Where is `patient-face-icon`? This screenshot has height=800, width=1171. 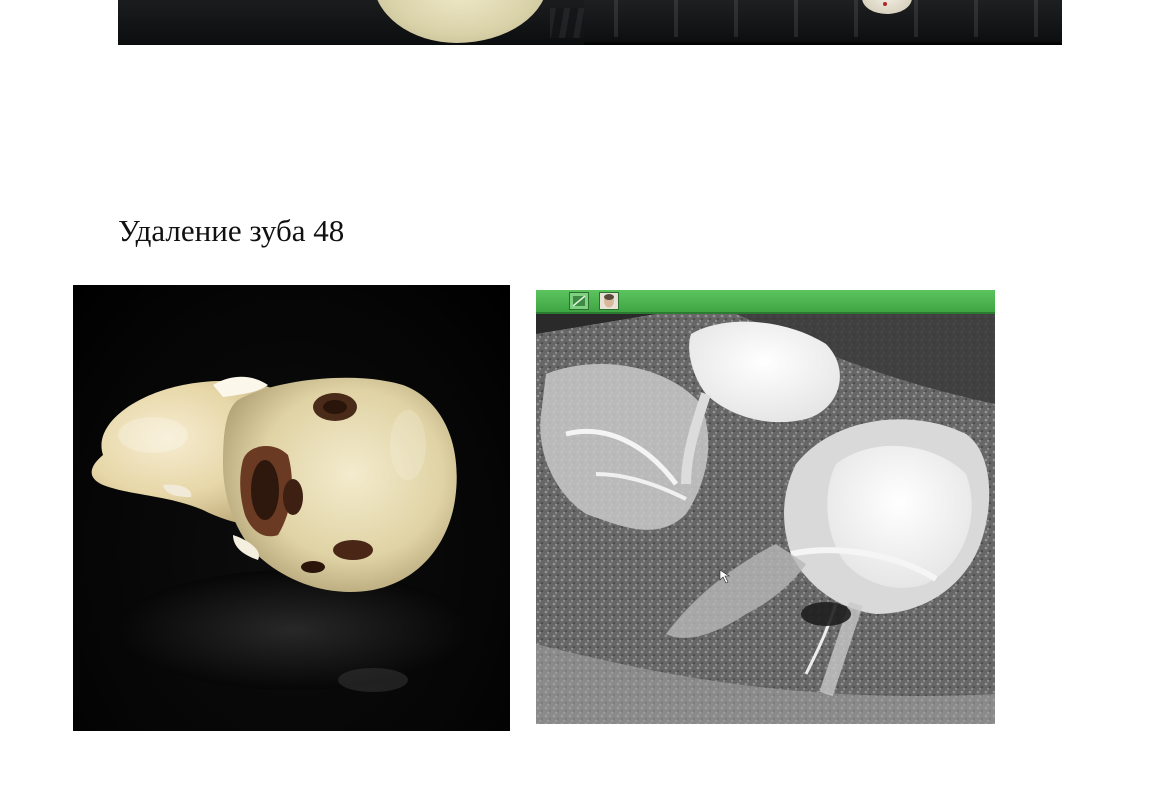 patient-face-icon is located at coordinates (609, 301).